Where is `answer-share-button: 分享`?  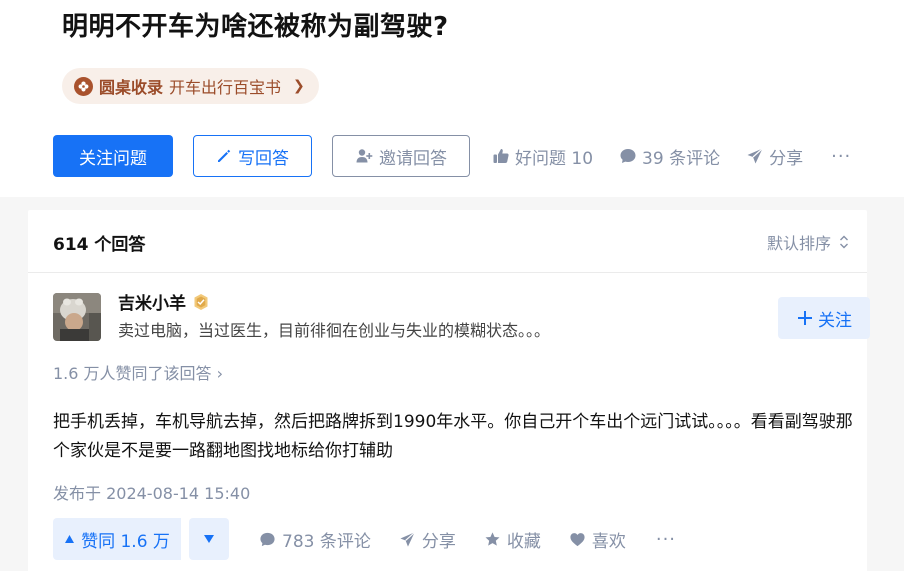 answer-share-button: 分享 is located at coordinates (427, 539).